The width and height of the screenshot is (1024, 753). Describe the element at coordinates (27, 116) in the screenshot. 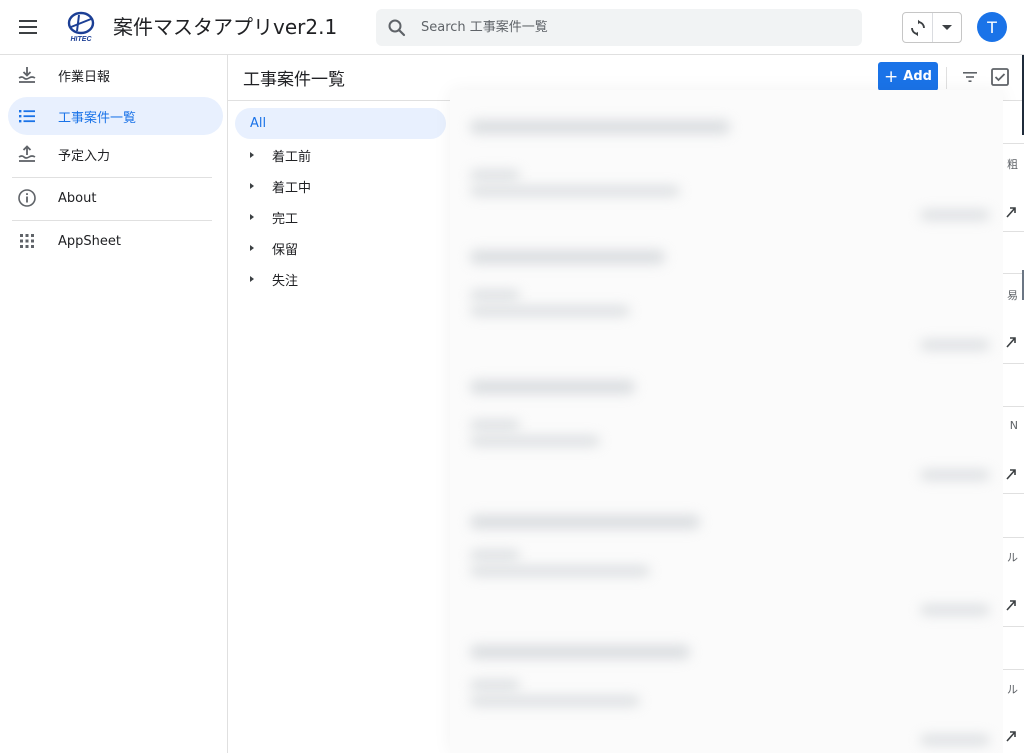

I see `list-icon` at that location.